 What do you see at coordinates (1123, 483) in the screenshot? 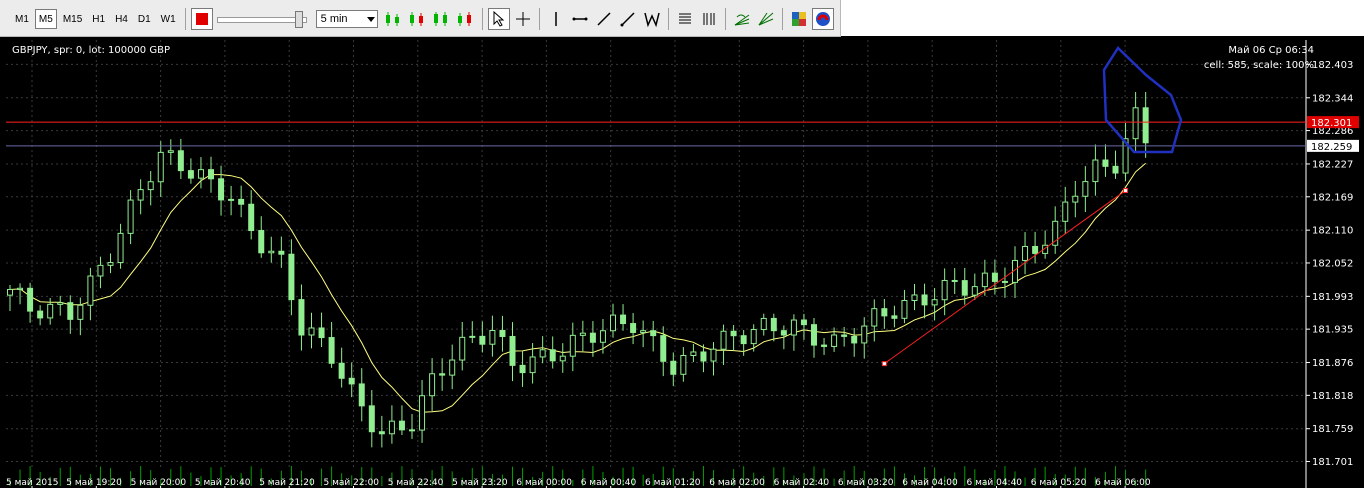
I see `time-tick-label: 6 май 06:00` at bounding box center [1123, 483].